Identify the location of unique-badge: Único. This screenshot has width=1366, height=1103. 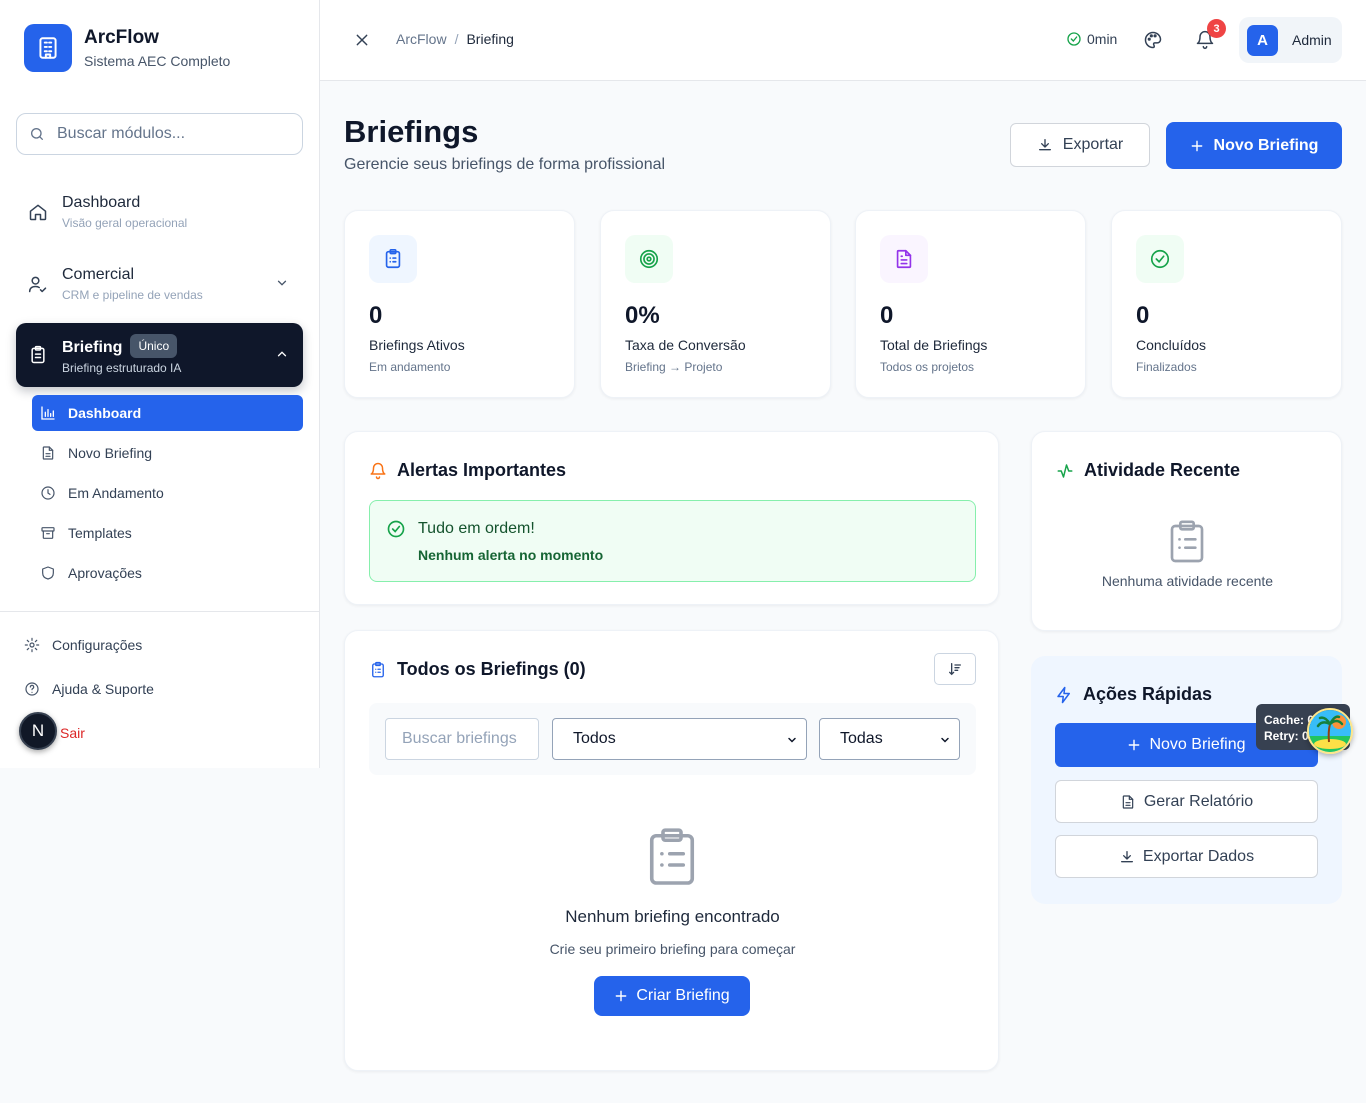
(154, 346).